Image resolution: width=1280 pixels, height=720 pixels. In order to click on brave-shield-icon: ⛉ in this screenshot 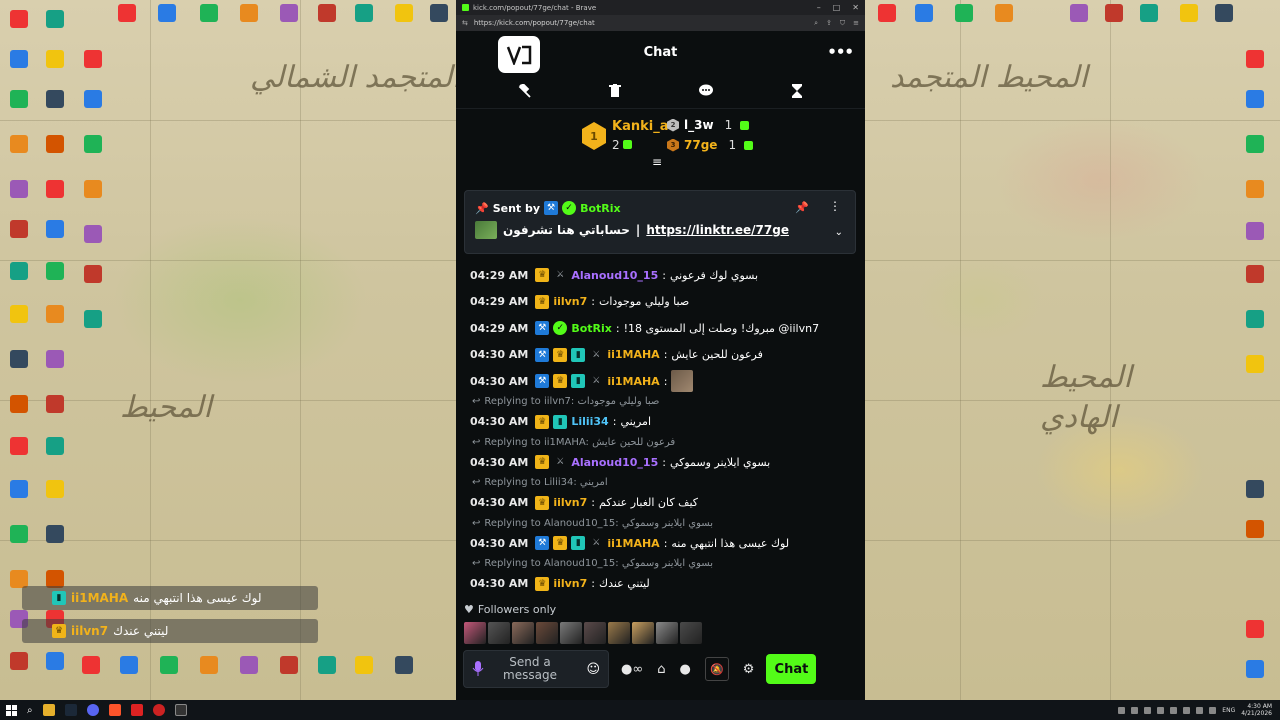, I will do `click(842, 23)`.